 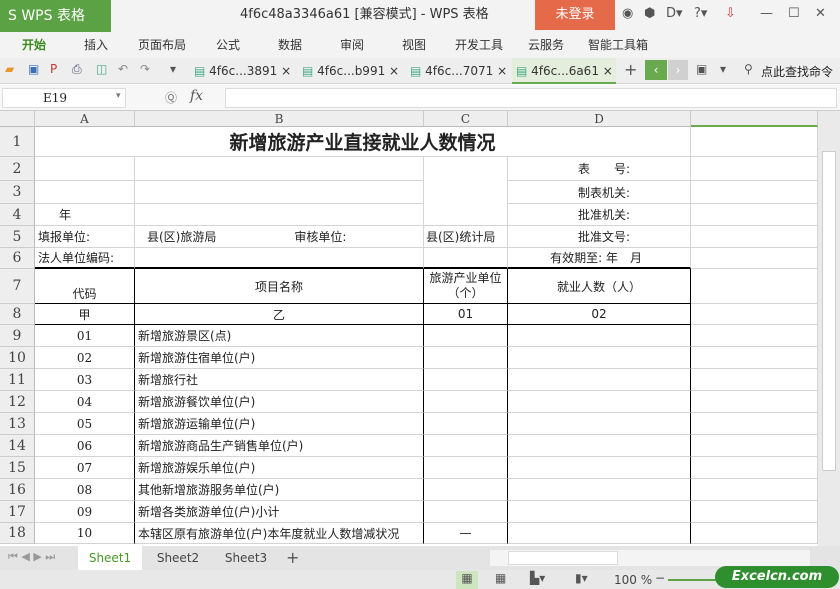 What do you see at coordinates (279, 380) in the screenshot?
I see `item-name: 新增旅行社` at bounding box center [279, 380].